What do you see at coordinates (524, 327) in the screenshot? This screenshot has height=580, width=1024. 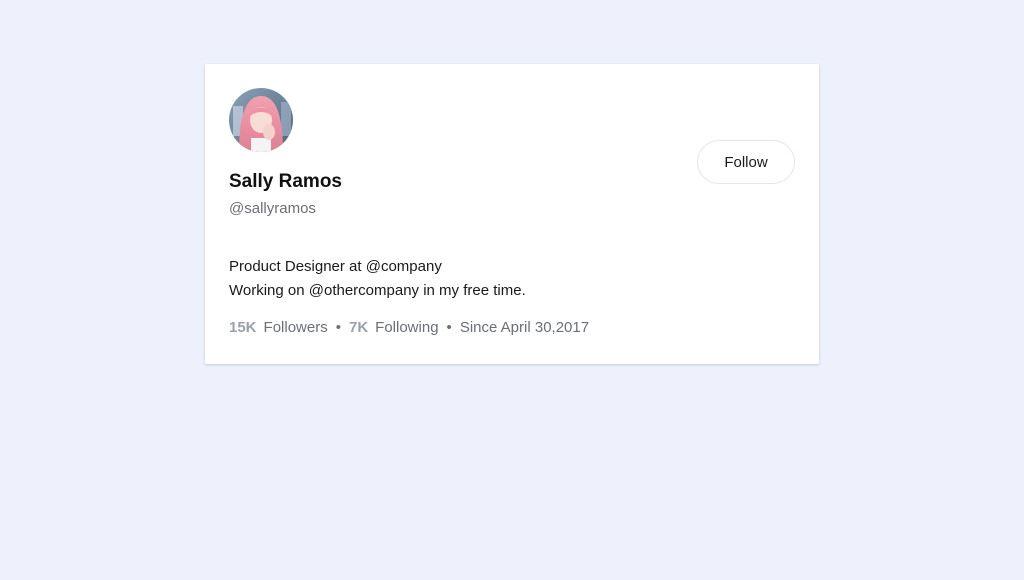 I see `member-since: Since April 30,2017` at bounding box center [524, 327].